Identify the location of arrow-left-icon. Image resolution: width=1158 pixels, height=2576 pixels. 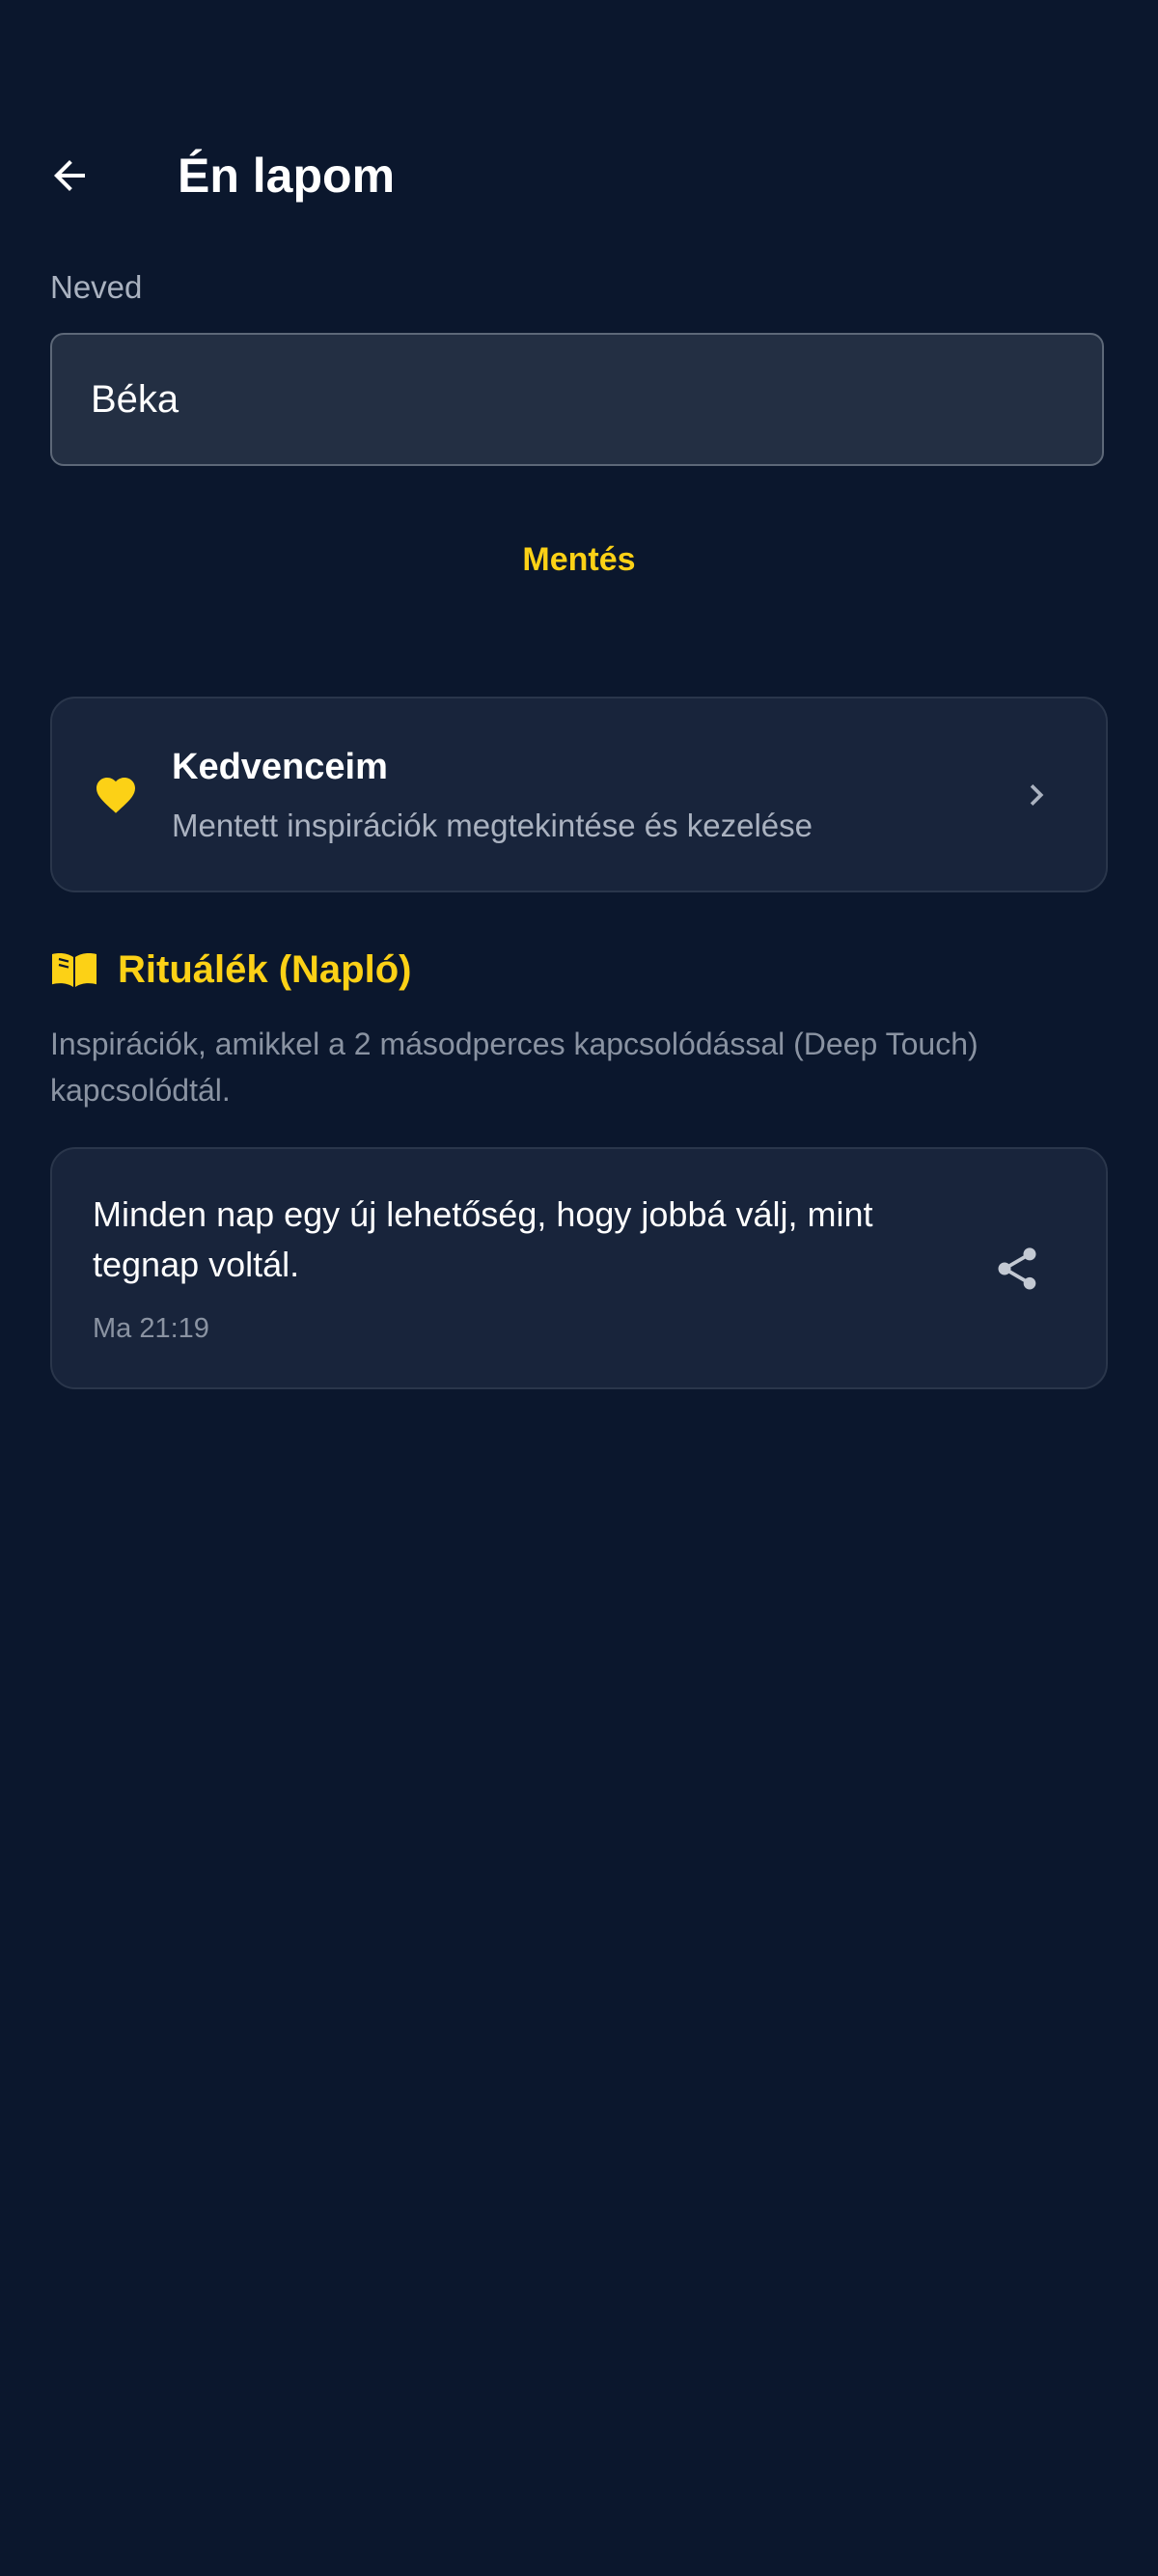
(69, 176).